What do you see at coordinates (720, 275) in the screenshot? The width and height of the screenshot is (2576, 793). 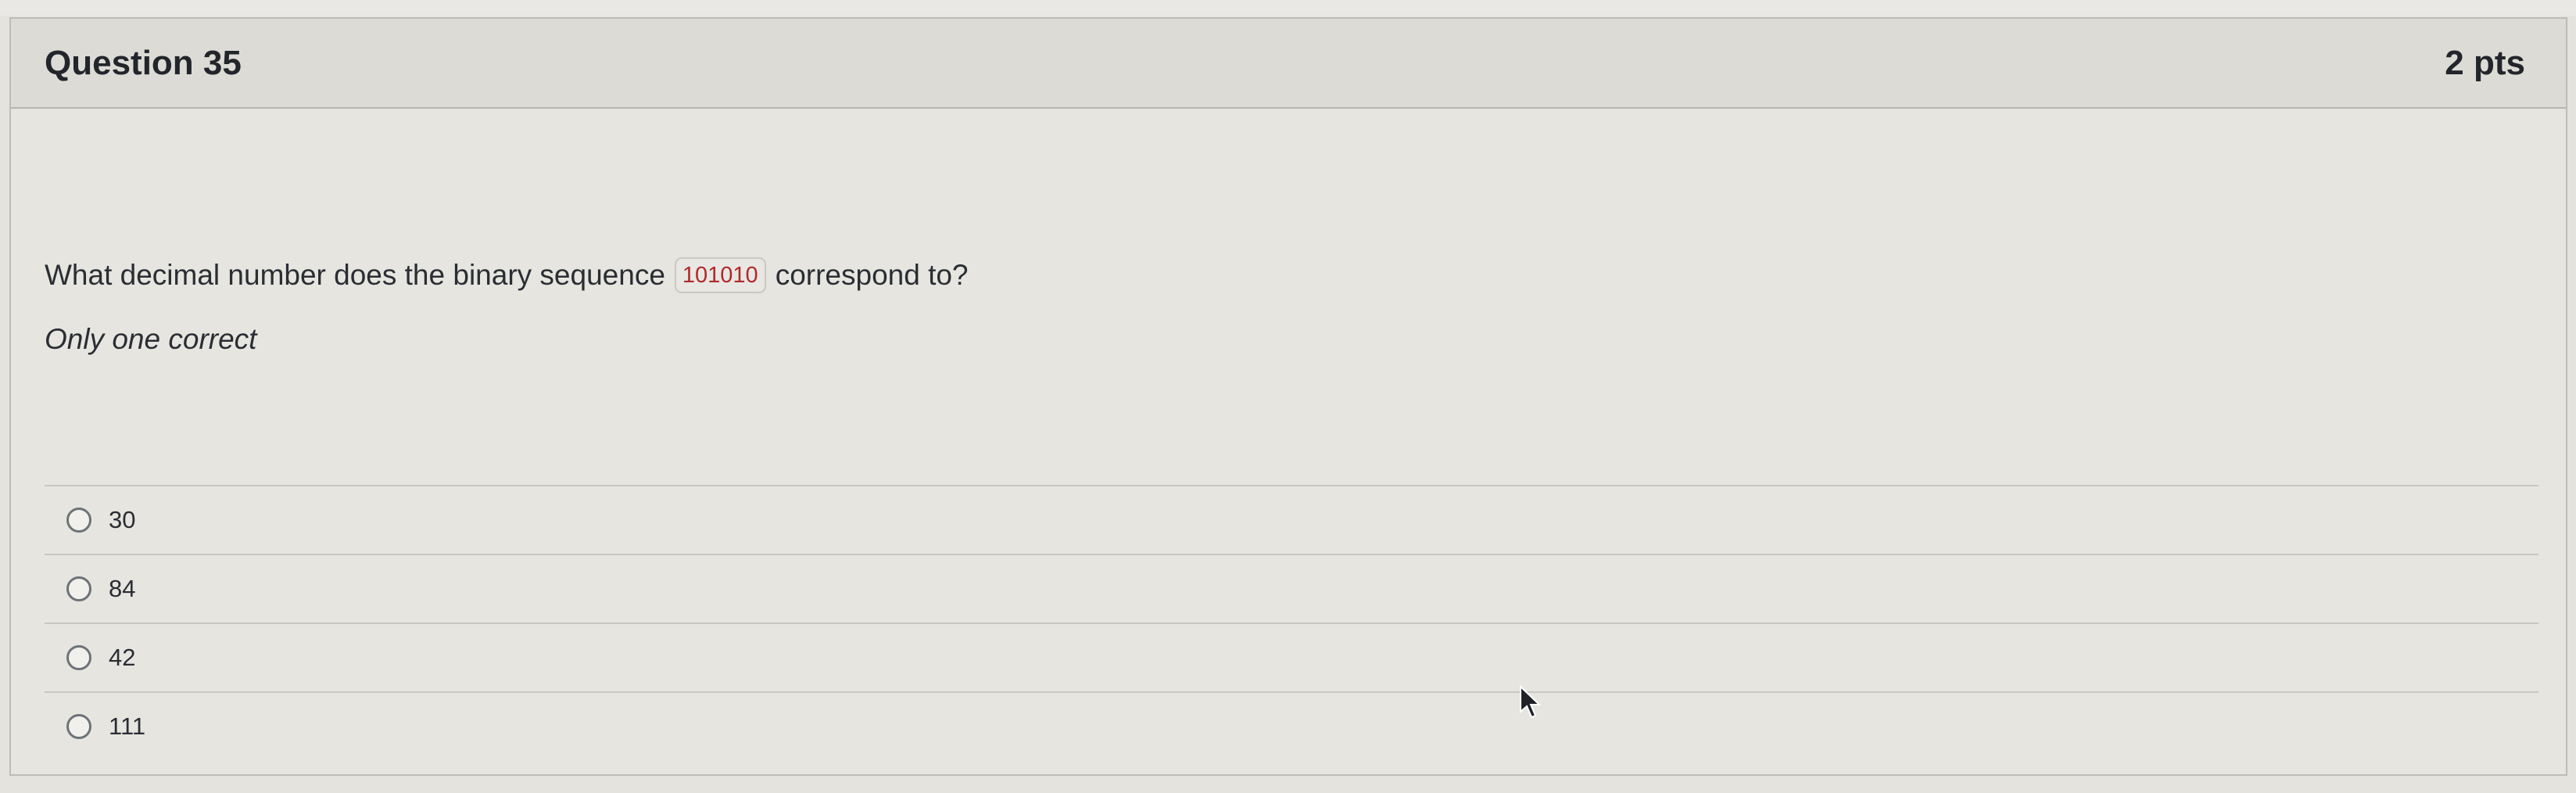 I see `binary-code-chip: 101010` at bounding box center [720, 275].